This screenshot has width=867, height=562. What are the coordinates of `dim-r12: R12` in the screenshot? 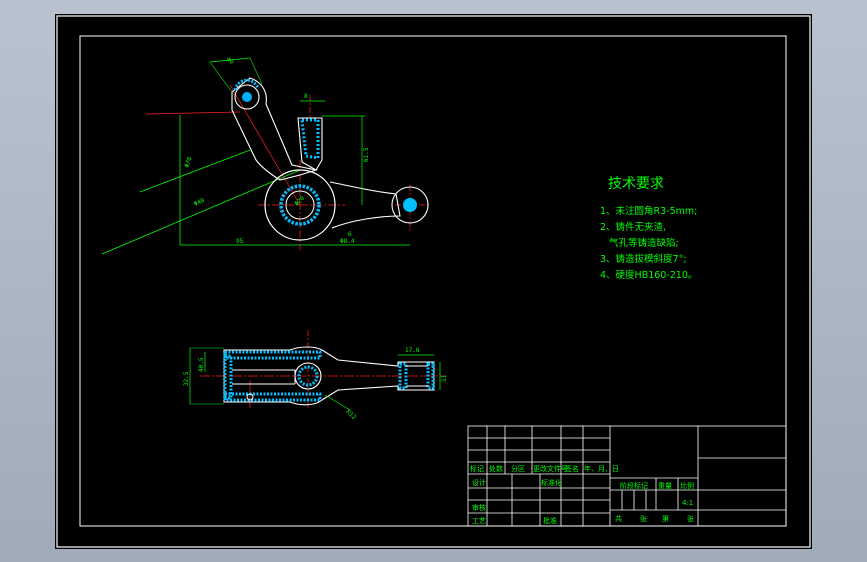 It's located at (351, 414).